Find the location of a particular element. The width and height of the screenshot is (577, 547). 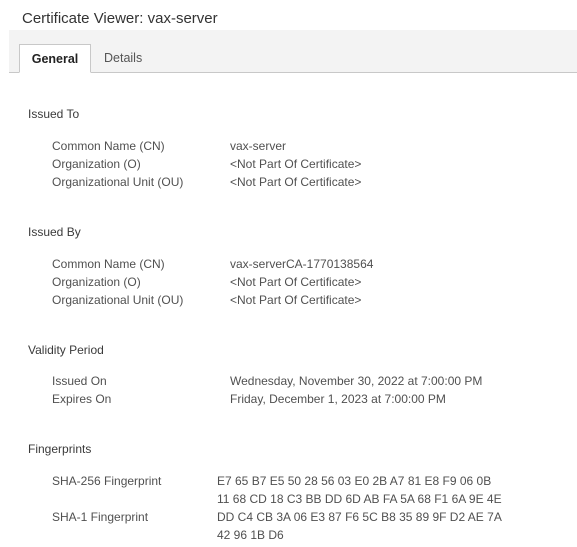

issued-by-heading: Issued By is located at coordinates (54, 232).